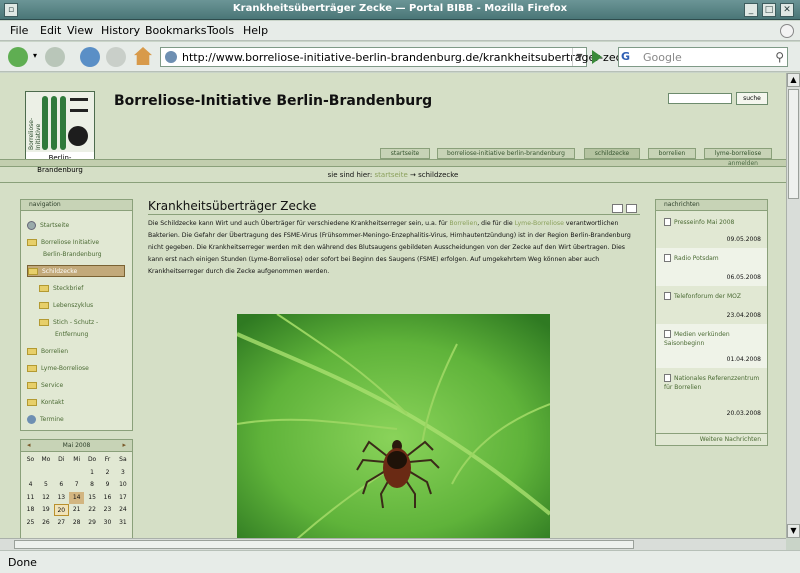 Image resolution: width=800 pixels, height=573 pixels. What do you see at coordinates (463, 223) in the screenshot?
I see `borrelien-link: Borrelien` at bounding box center [463, 223].